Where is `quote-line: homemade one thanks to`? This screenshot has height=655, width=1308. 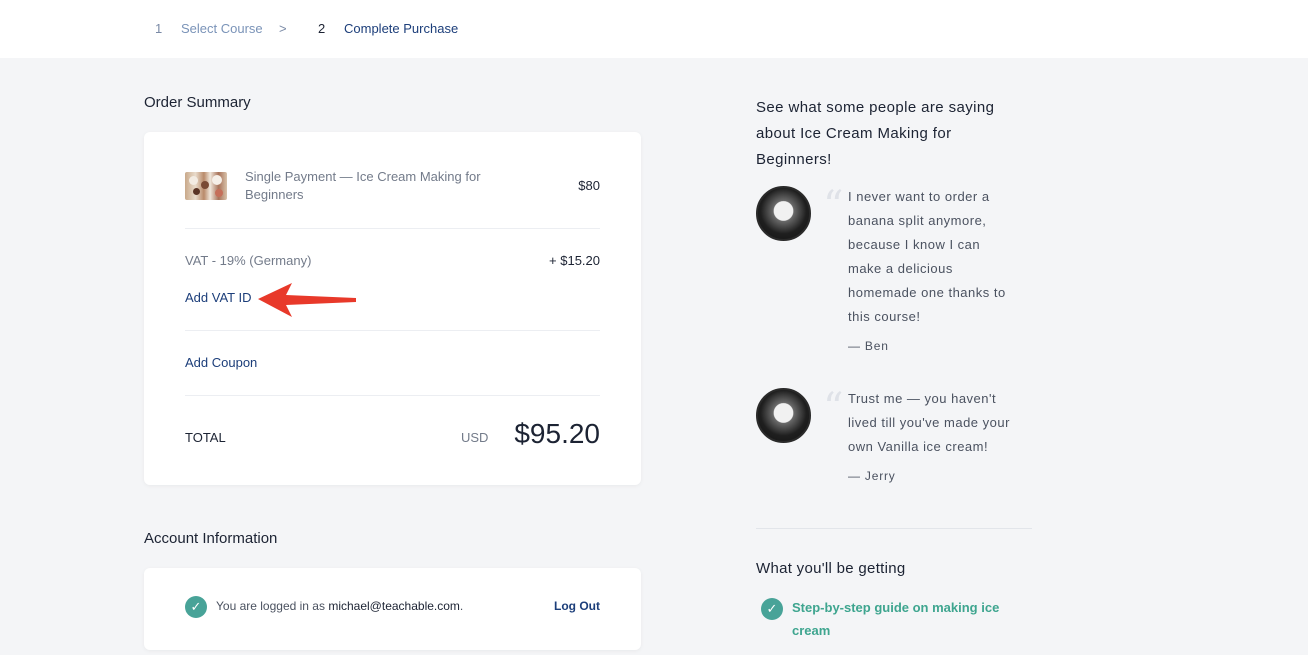 quote-line: homemade one thanks to is located at coordinates (927, 292).